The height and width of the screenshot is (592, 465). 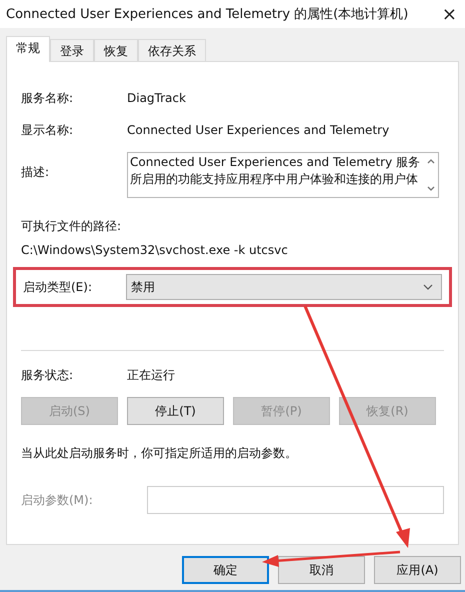 I want to click on start-params-label: 启动参数(M):, so click(x=57, y=500).